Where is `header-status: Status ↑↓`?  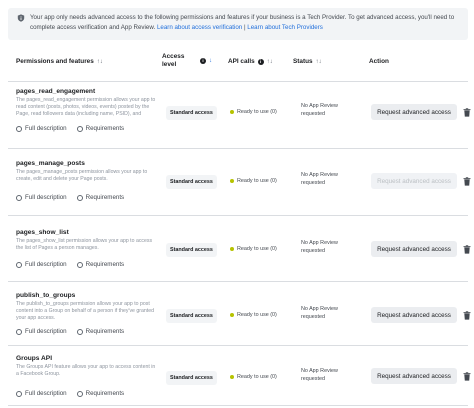
header-status: Status ↑↓ is located at coordinates (307, 61).